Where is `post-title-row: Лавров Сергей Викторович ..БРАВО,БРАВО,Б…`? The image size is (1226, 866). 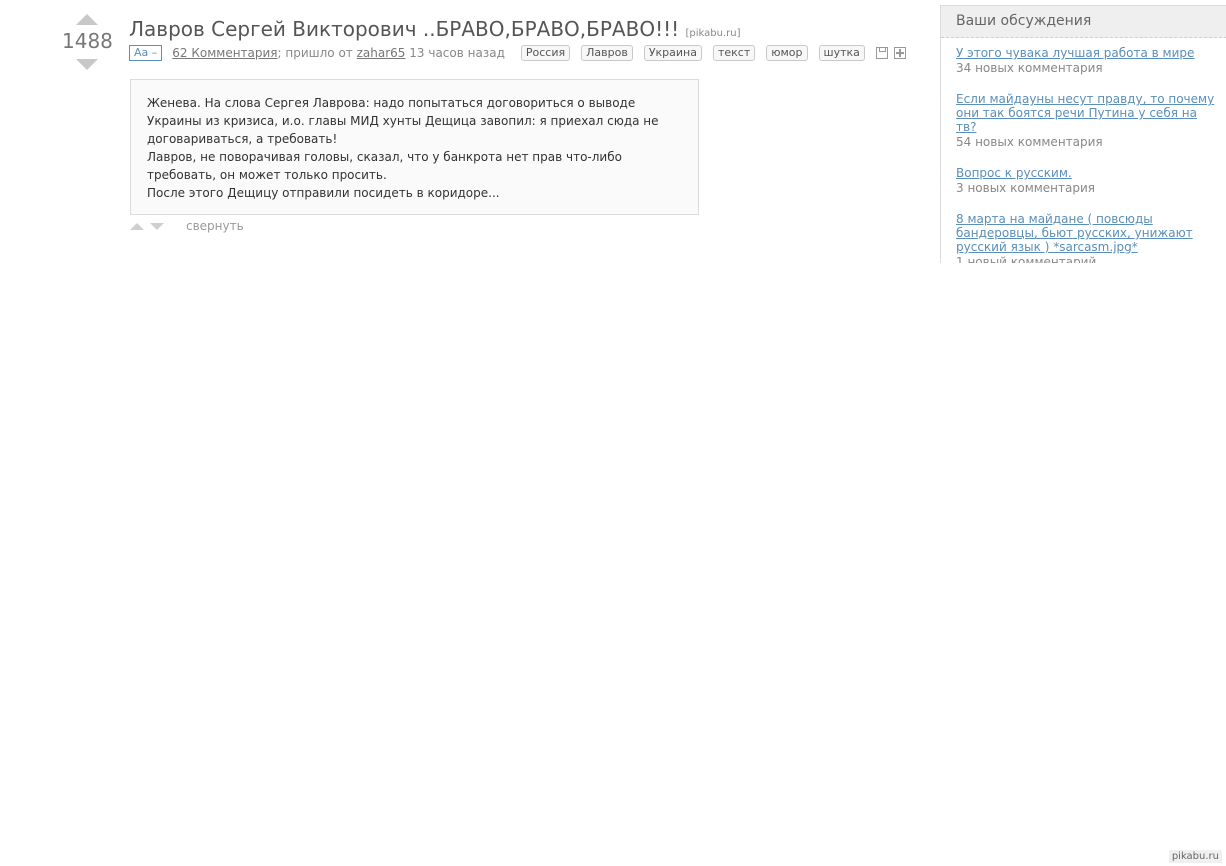
post-title-row: Лавров Сергей Викторович ..БРАВО,БРАВО,Б… is located at coordinates (435, 29).